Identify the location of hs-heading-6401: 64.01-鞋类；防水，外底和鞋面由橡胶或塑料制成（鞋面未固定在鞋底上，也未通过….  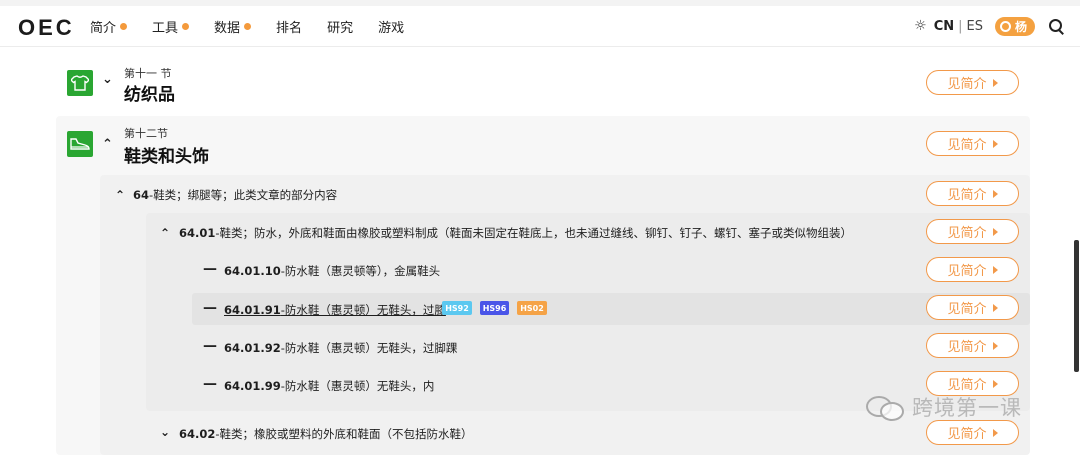
(515, 233).